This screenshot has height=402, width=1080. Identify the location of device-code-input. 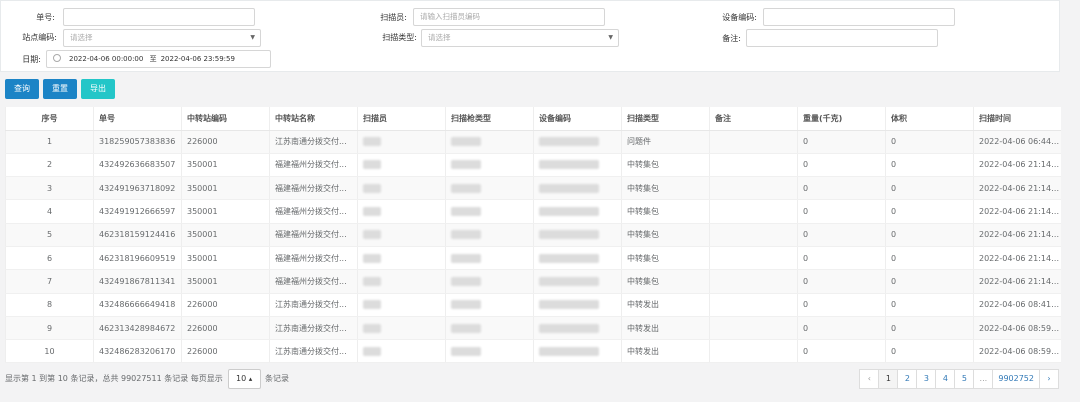
(859, 17).